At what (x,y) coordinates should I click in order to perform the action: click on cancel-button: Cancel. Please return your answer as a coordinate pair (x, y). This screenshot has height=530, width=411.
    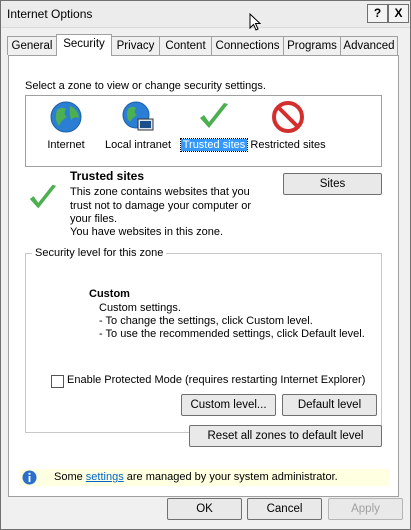
    Looking at the image, I should click on (284, 509).